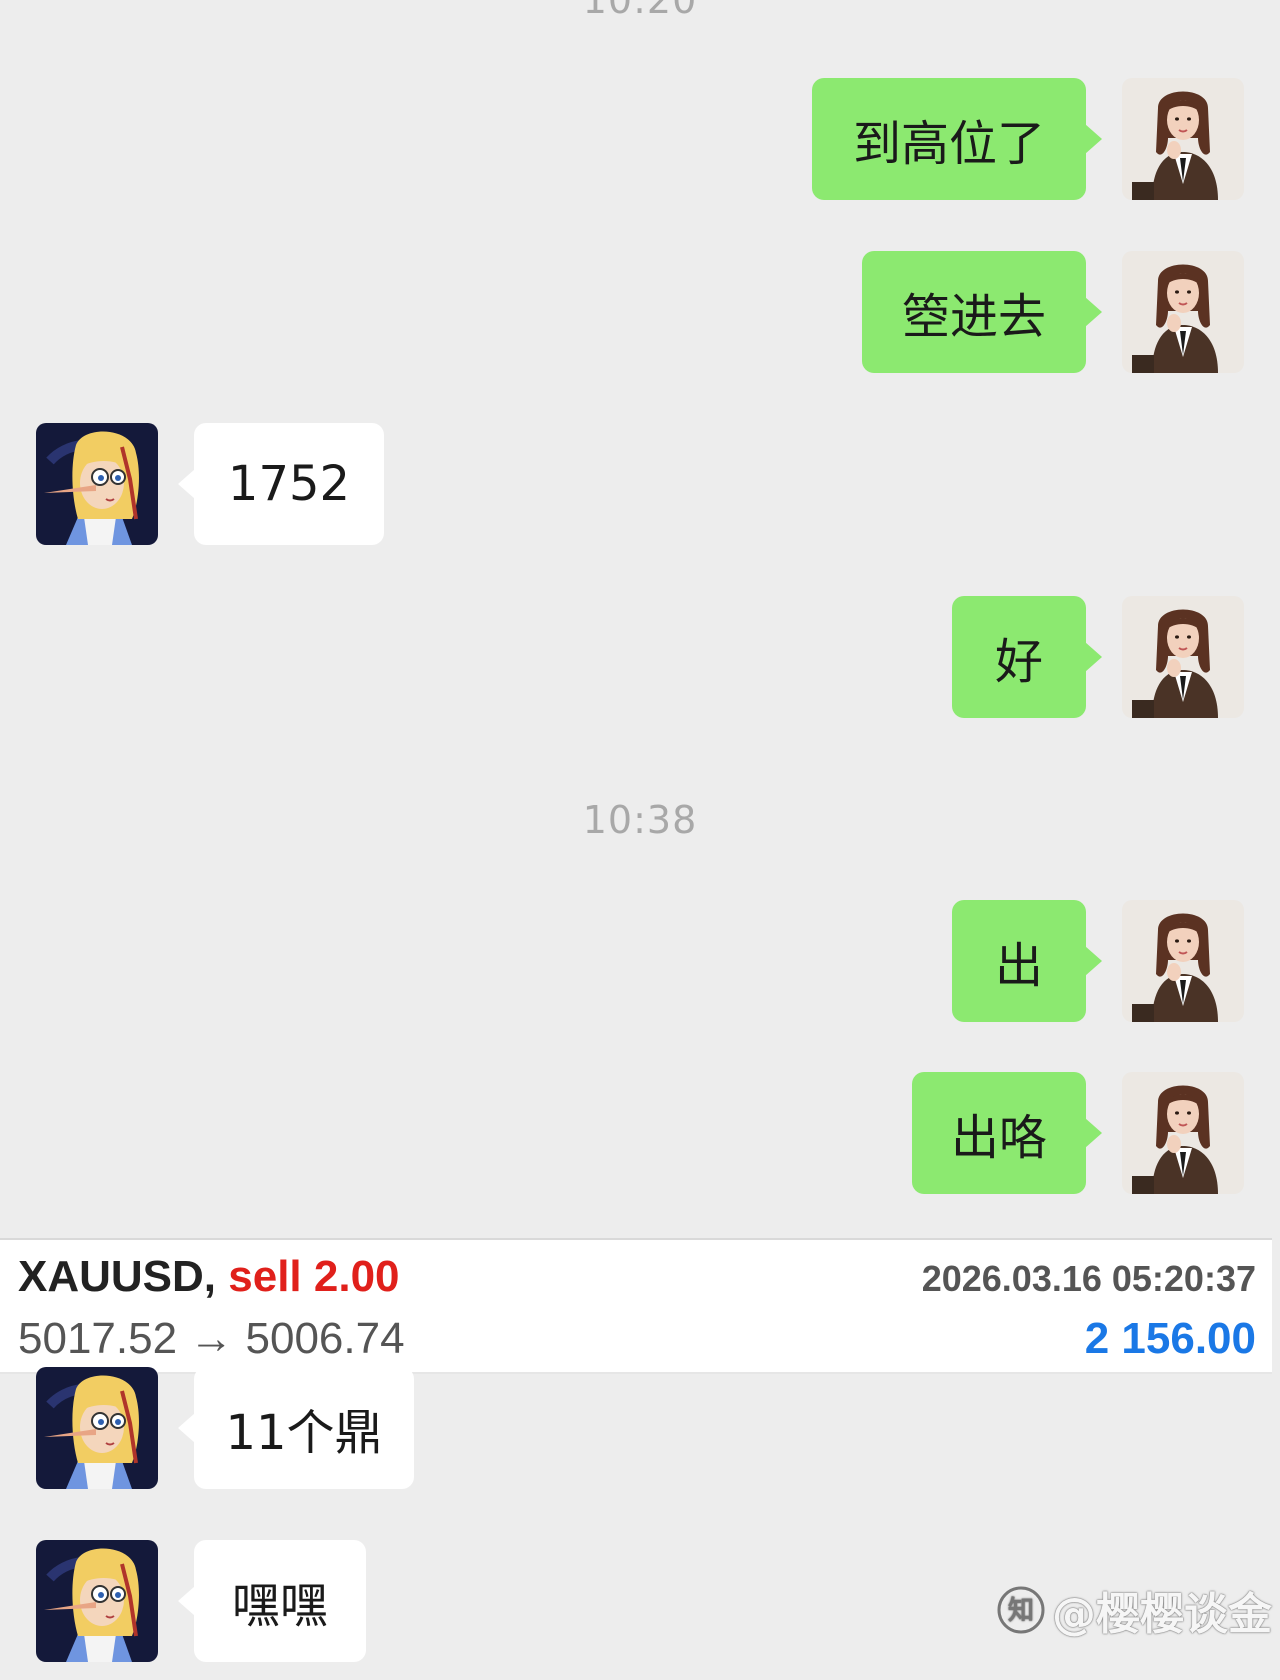 This screenshot has height=1680, width=1280. I want to click on trade-action: sell 2.00, so click(314, 1276).